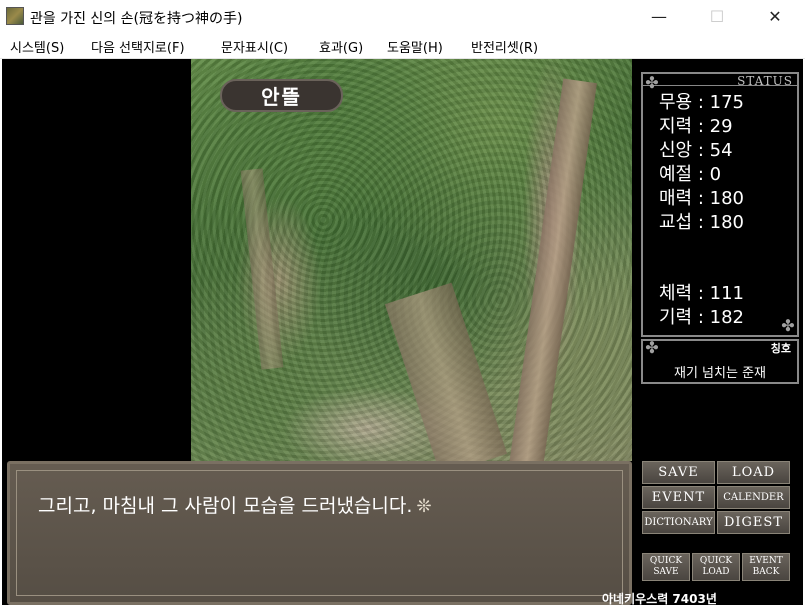 Image resolution: width=805 pixels, height=605 pixels. I want to click on calender-button: CALENDER, so click(753, 497).